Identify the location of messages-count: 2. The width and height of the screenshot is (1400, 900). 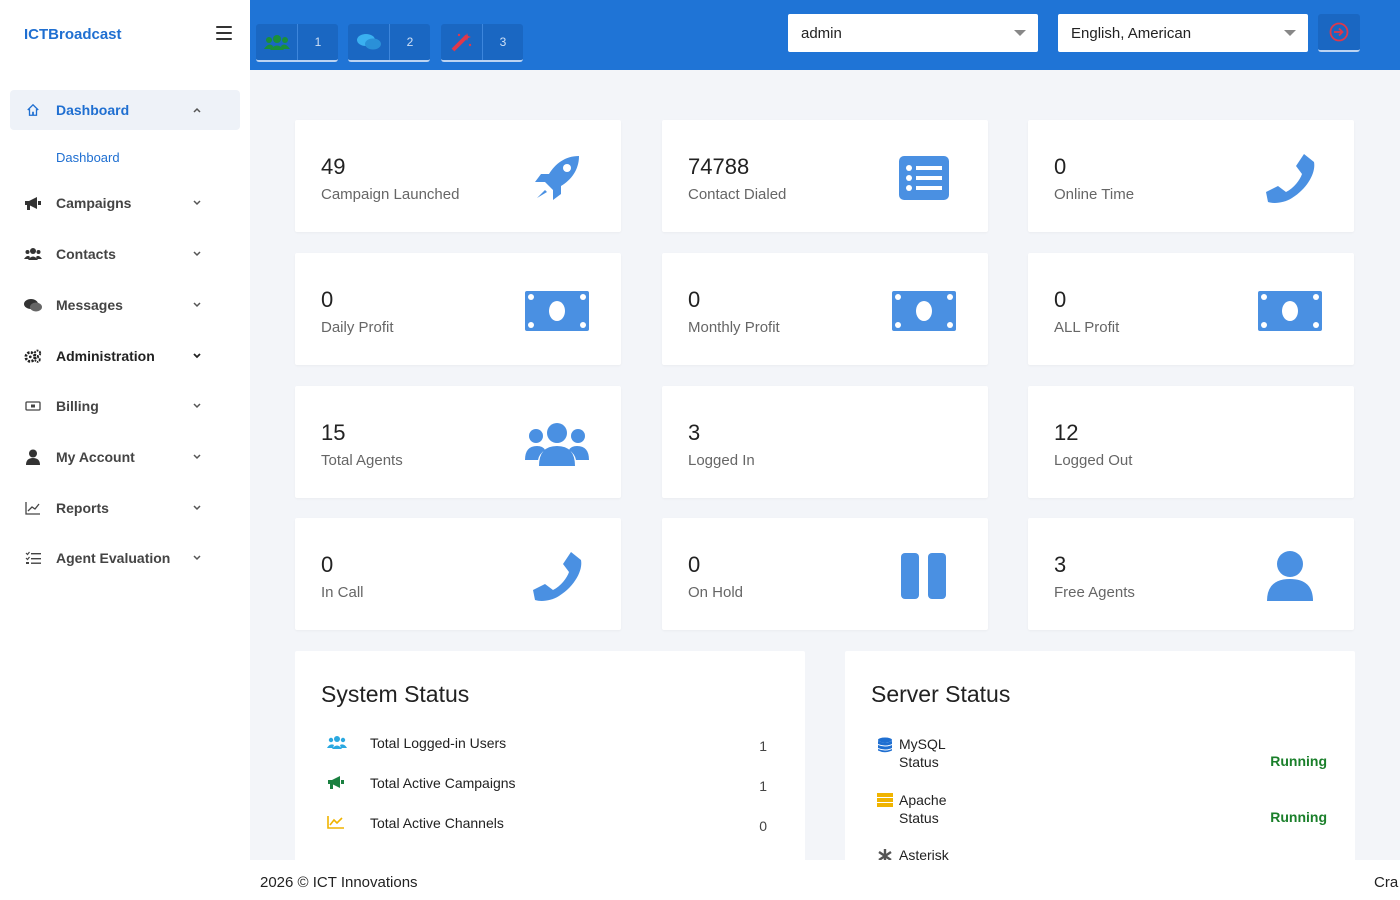
(410, 42).